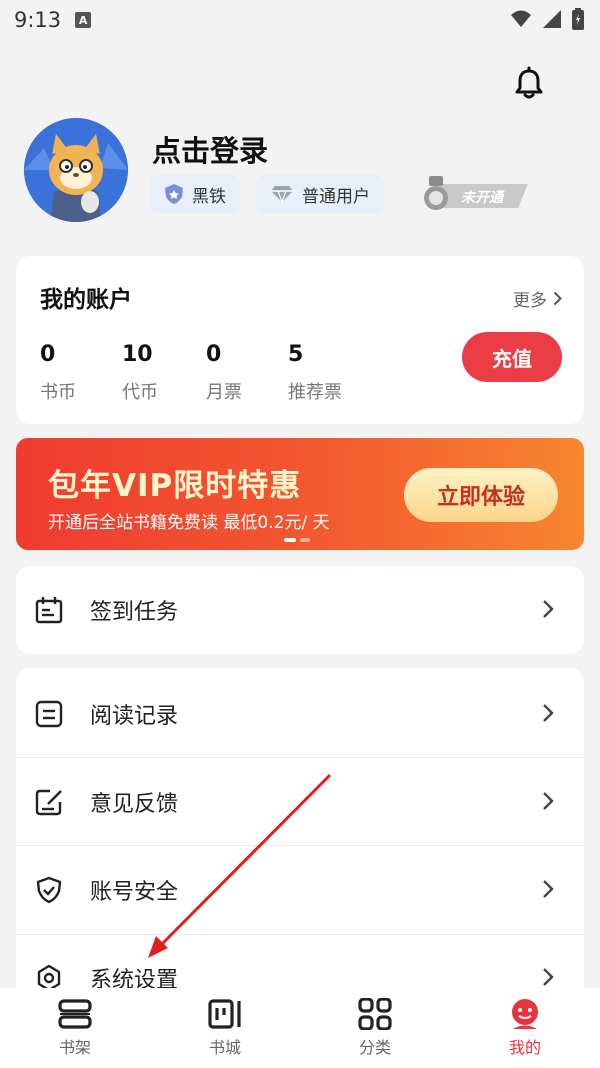 The height and width of the screenshot is (1068, 600). Describe the element at coordinates (134, 612) in the screenshot. I see `menu-item-label: 签到任务` at that location.